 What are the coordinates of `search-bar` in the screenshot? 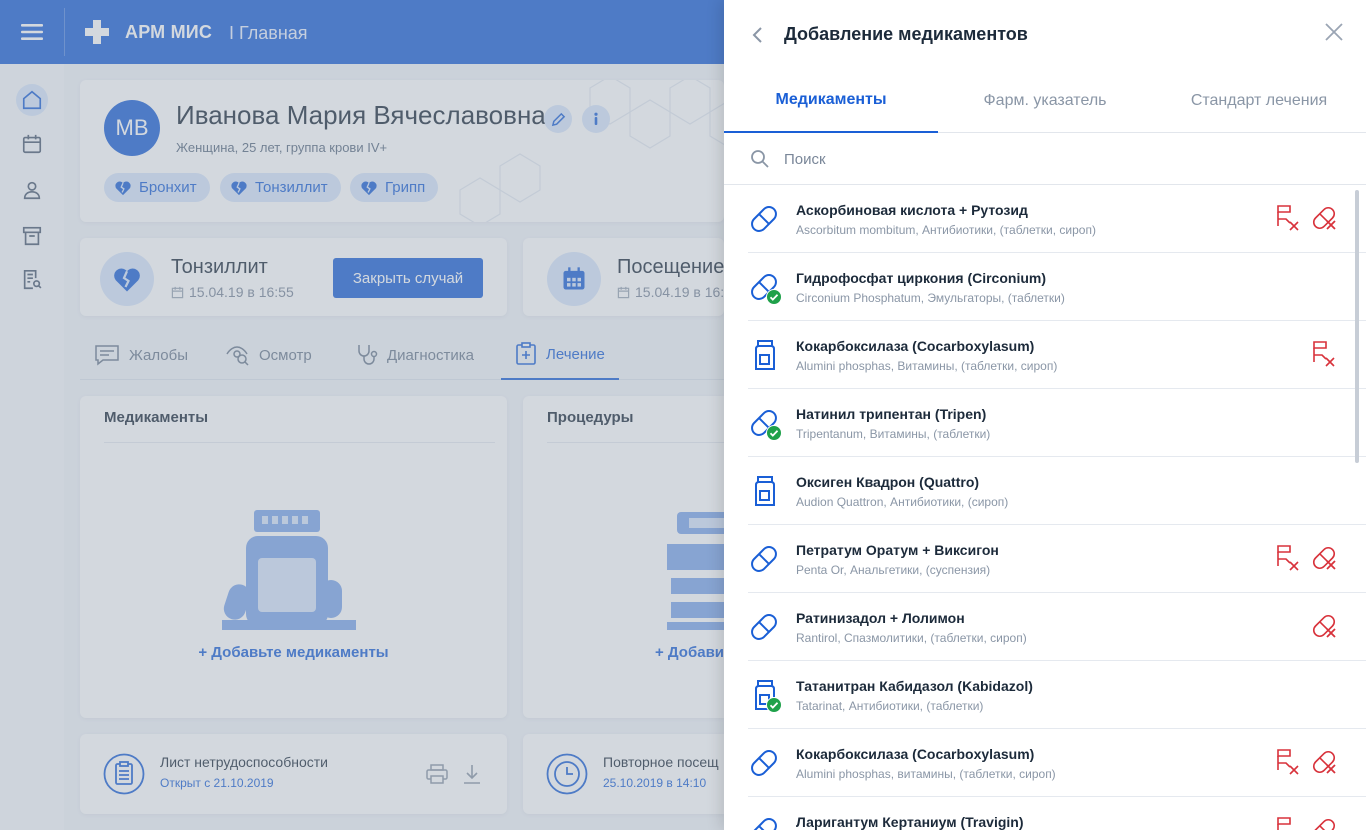 It's located at (1045, 159).